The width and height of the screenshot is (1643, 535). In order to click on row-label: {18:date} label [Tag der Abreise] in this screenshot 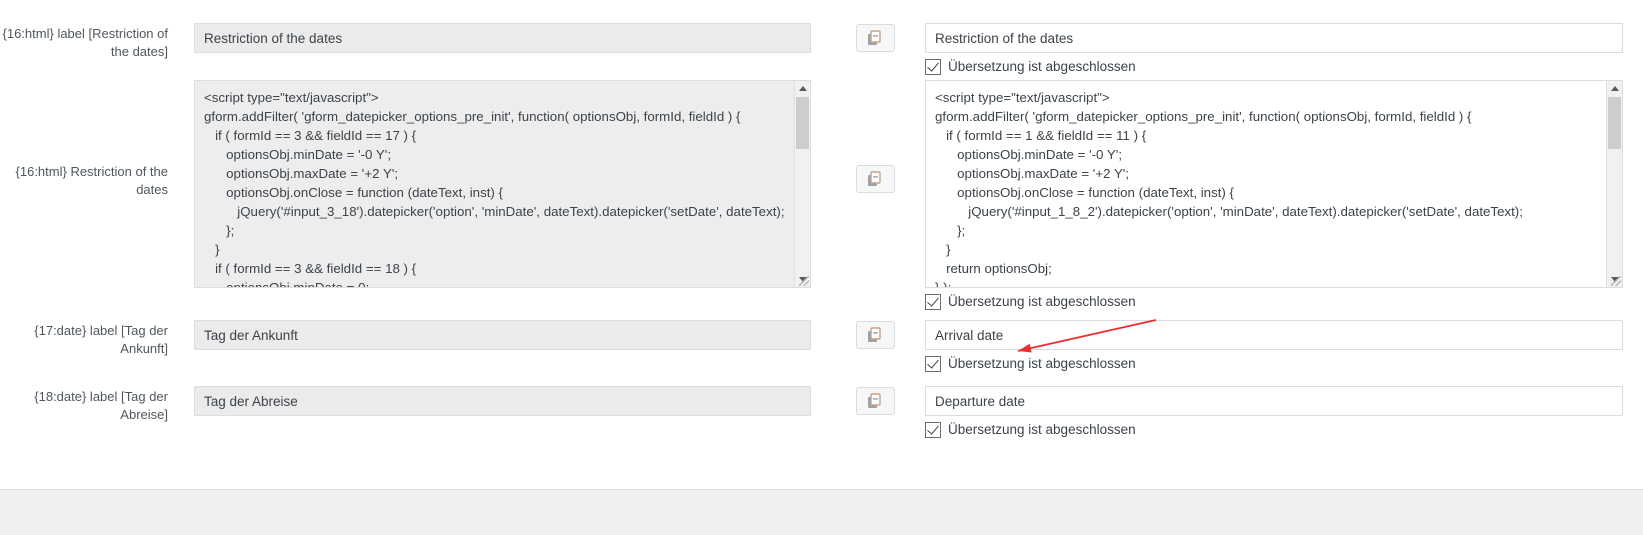, I will do `click(101, 405)`.